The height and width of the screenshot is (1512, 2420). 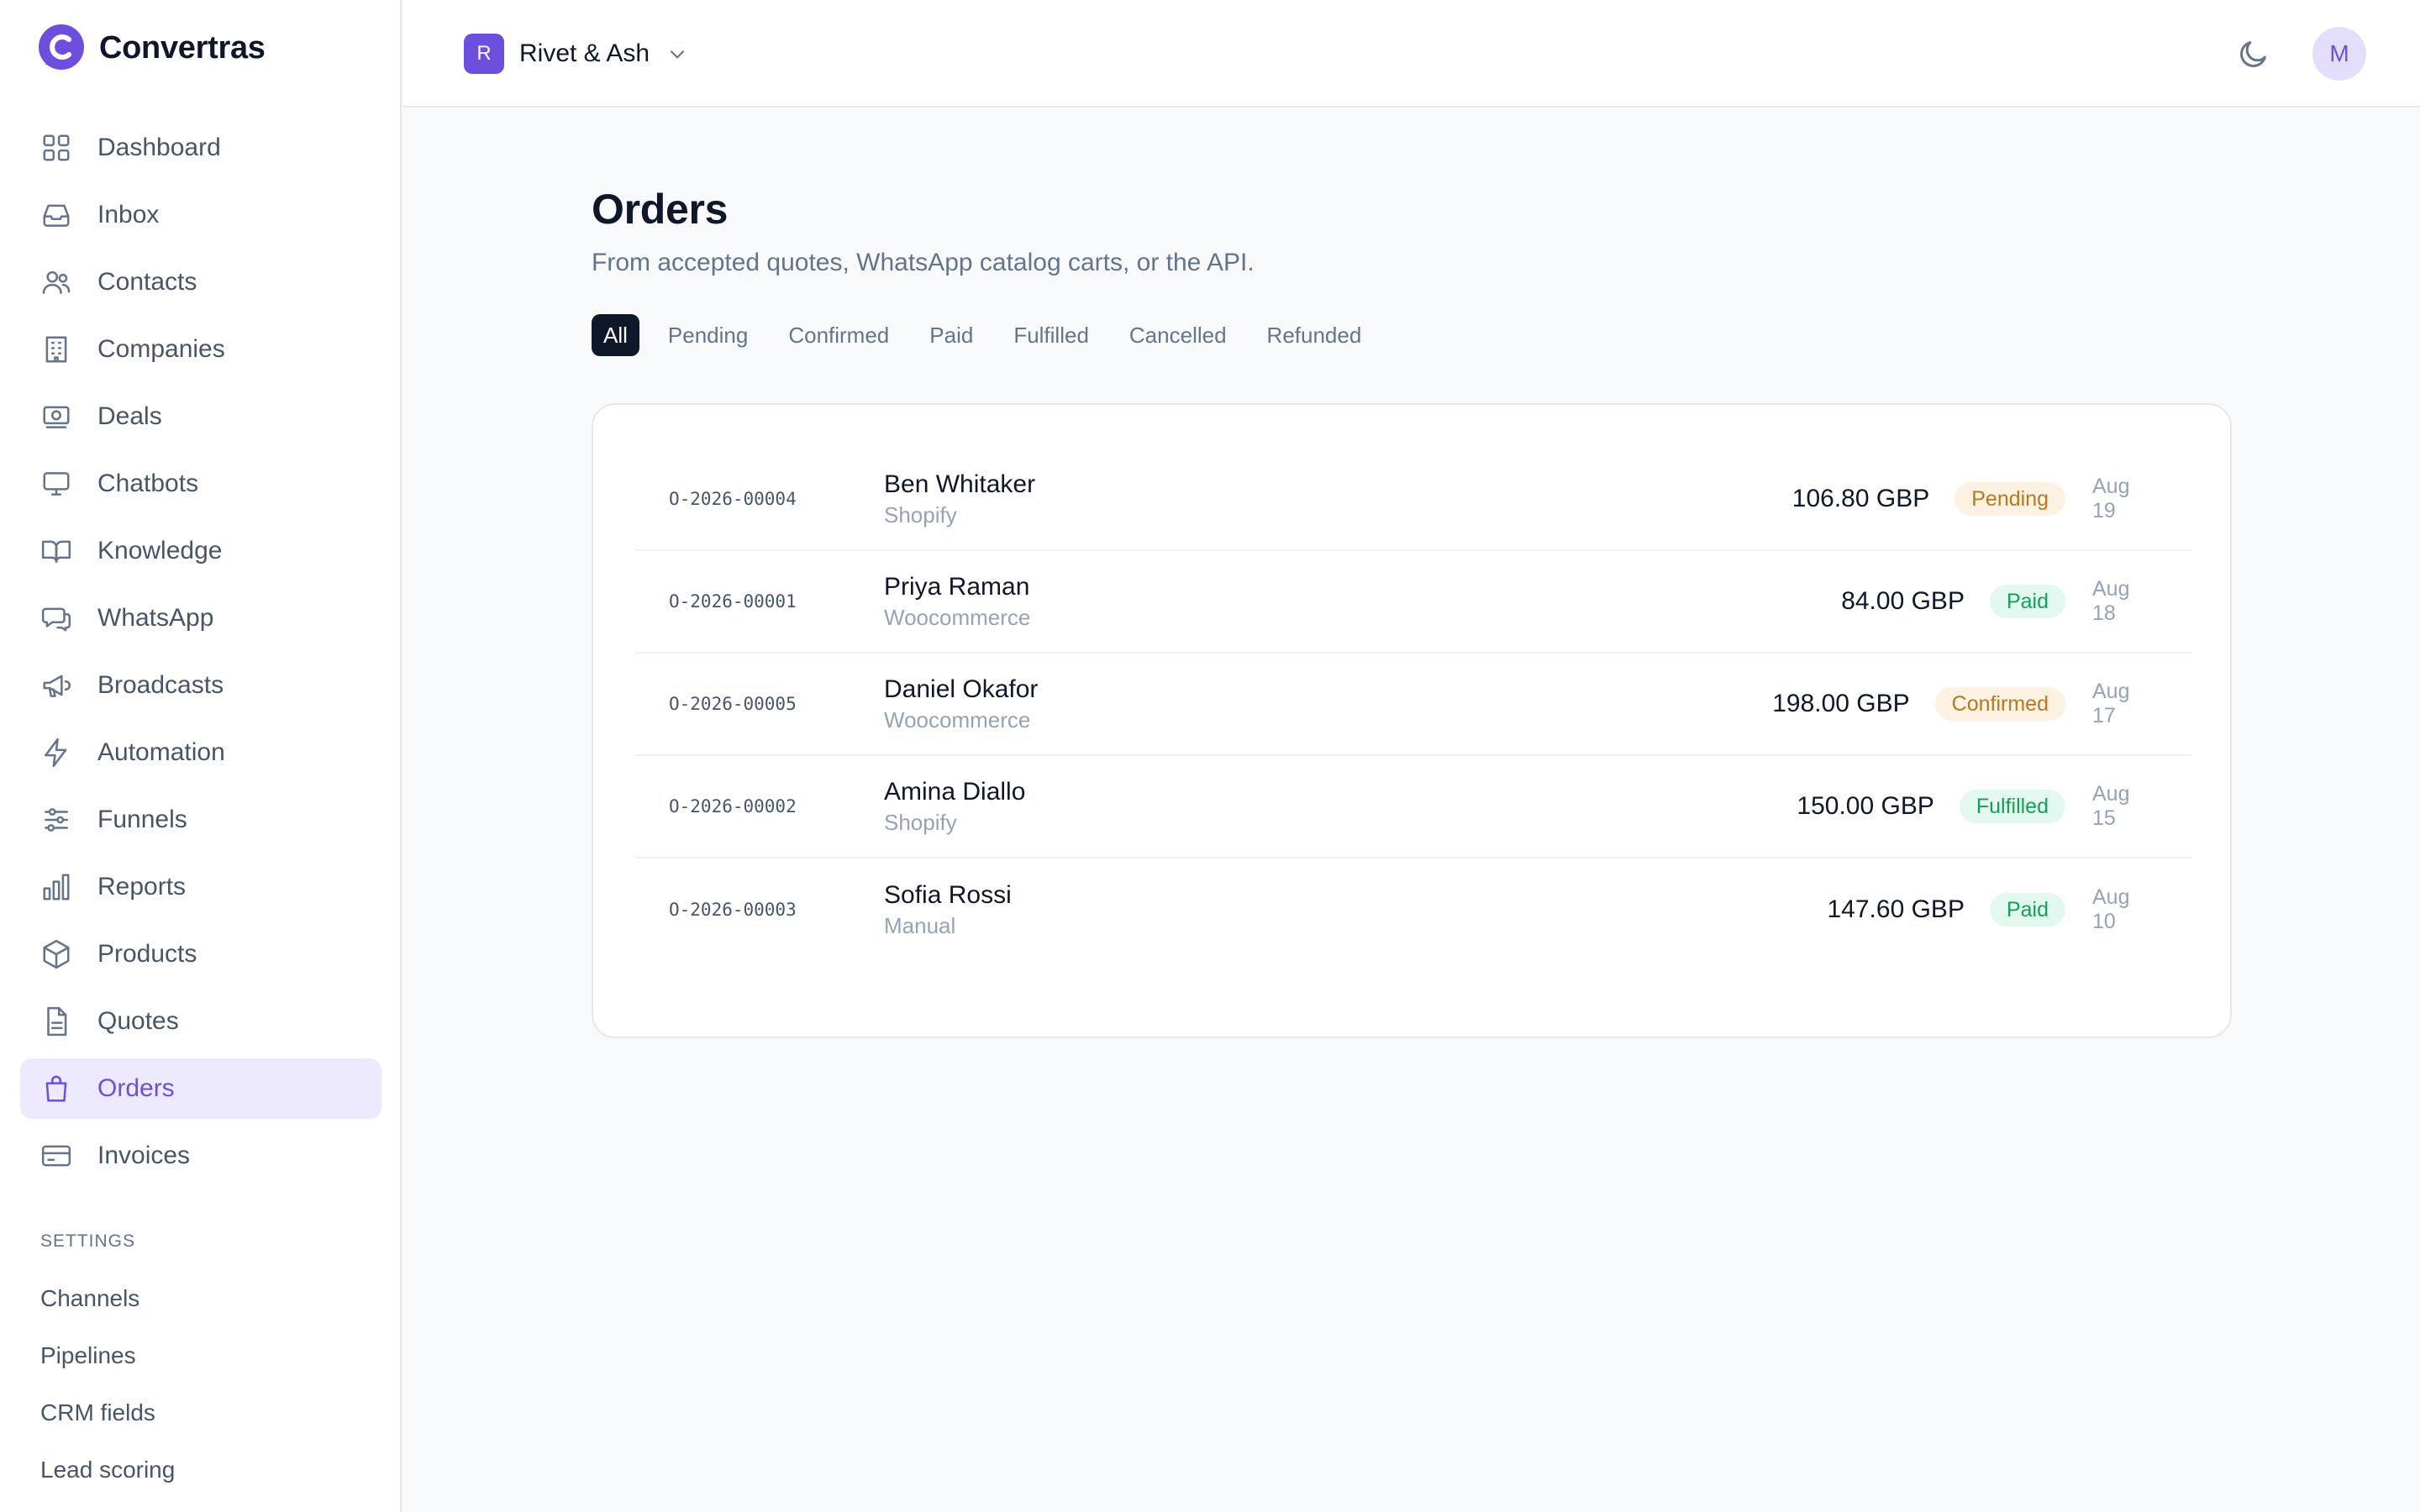 What do you see at coordinates (144, 1155) in the screenshot?
I see `sidebar-item-label: Invoices` at bounding box center [144, 1155].